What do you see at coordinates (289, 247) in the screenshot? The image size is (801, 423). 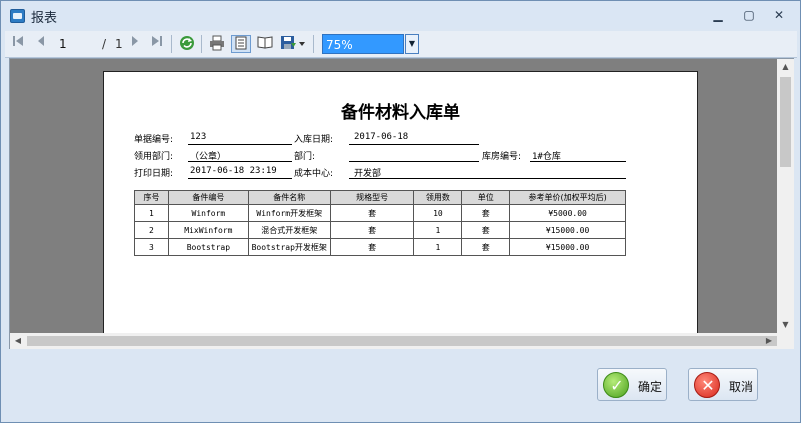 I see `cell-part-name: Bootstrap开发框架` at bounding box center [289, 247].